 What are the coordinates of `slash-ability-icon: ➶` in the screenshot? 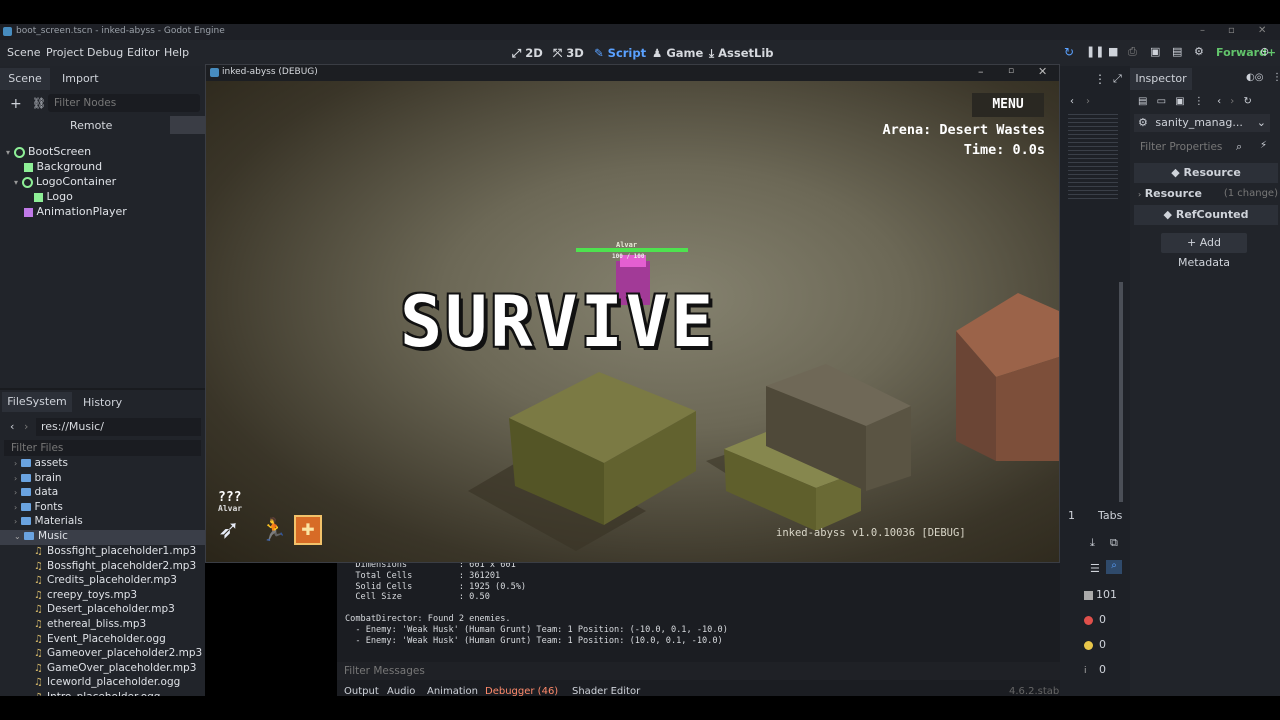 It's located at (233, 530).